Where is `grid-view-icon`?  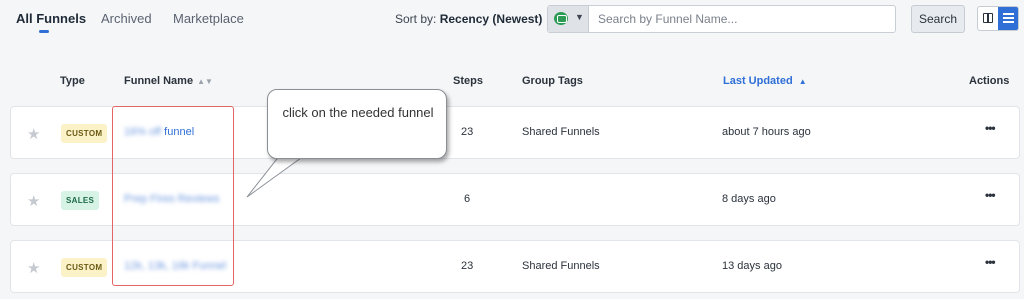
grid-view-icon is located at coordinates (988, 18).